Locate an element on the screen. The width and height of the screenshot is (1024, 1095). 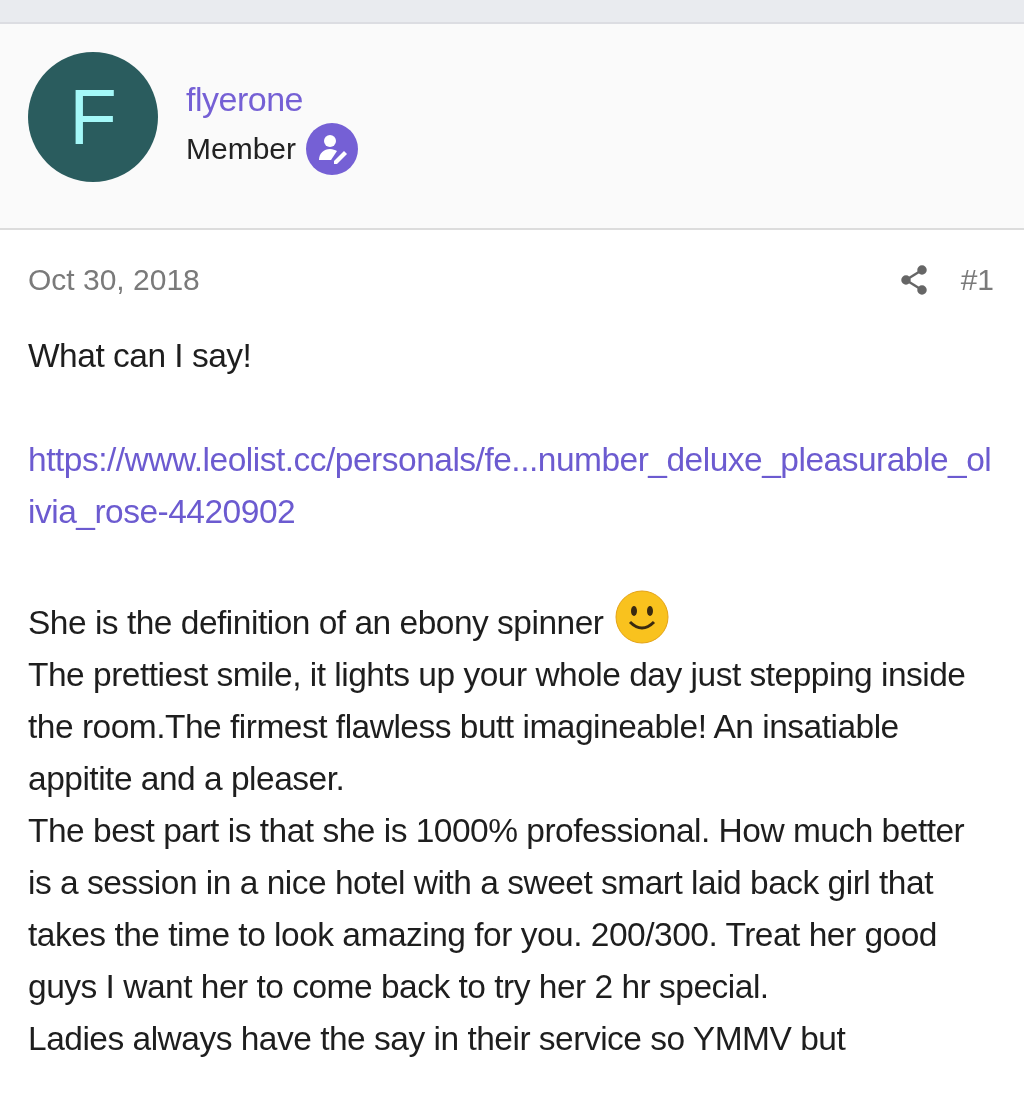
listing-link: https://www.leolist.cc/personals/fe...number_deluxe_pleasurable_olivia_rose-4420902 is located at coordinates (511, 486).